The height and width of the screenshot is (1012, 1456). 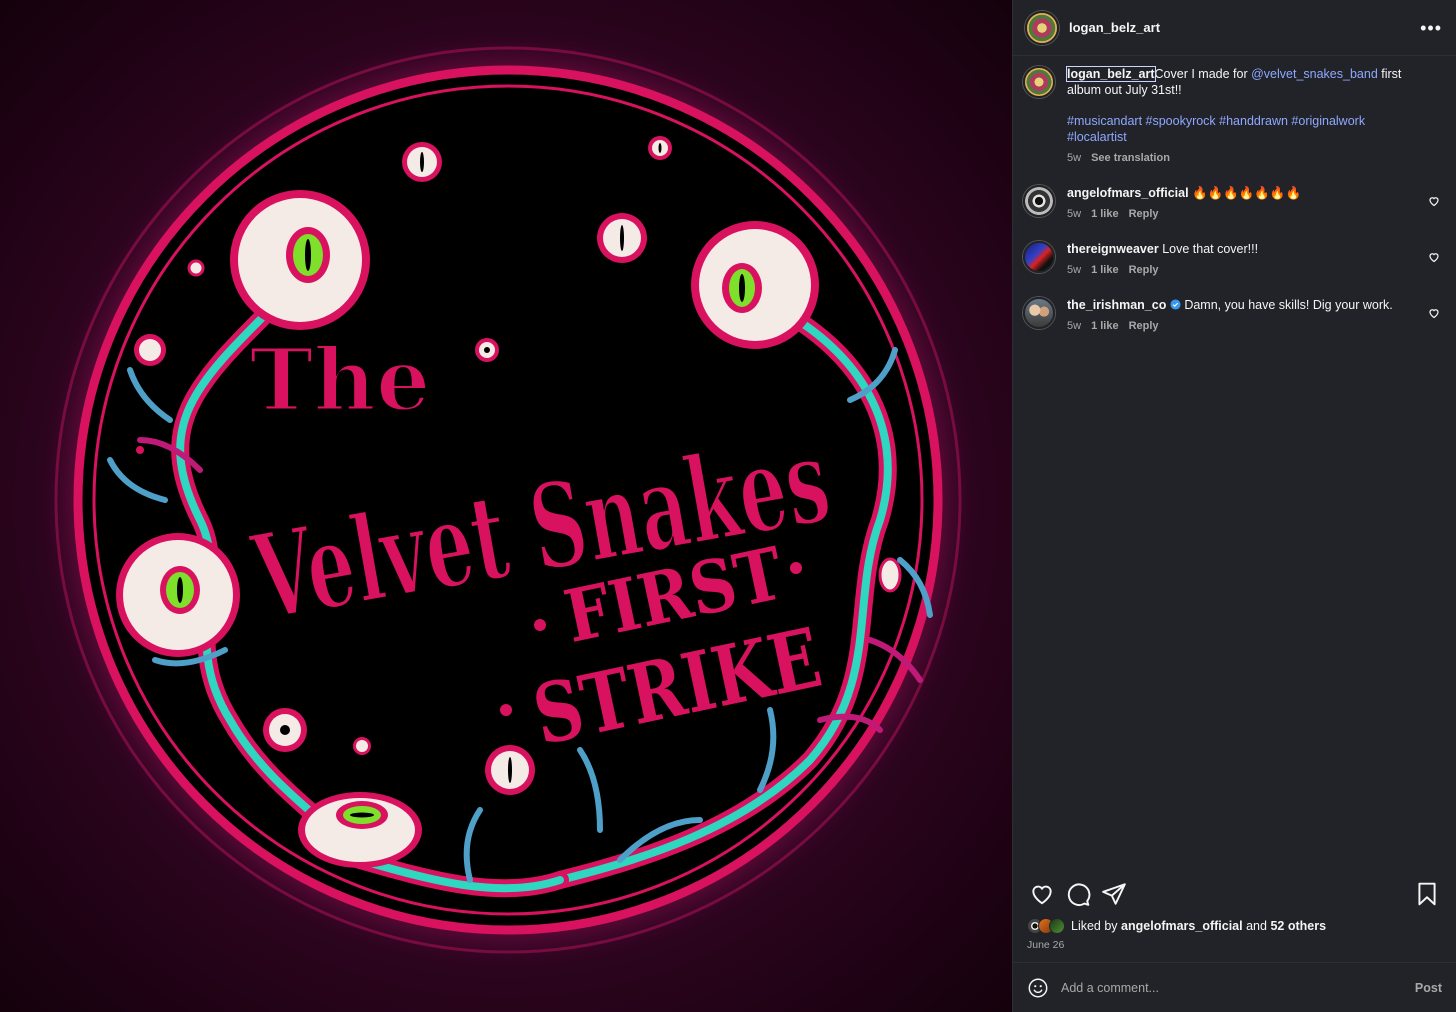 I want to click on comment-icon, so click(x=1078, y=894).